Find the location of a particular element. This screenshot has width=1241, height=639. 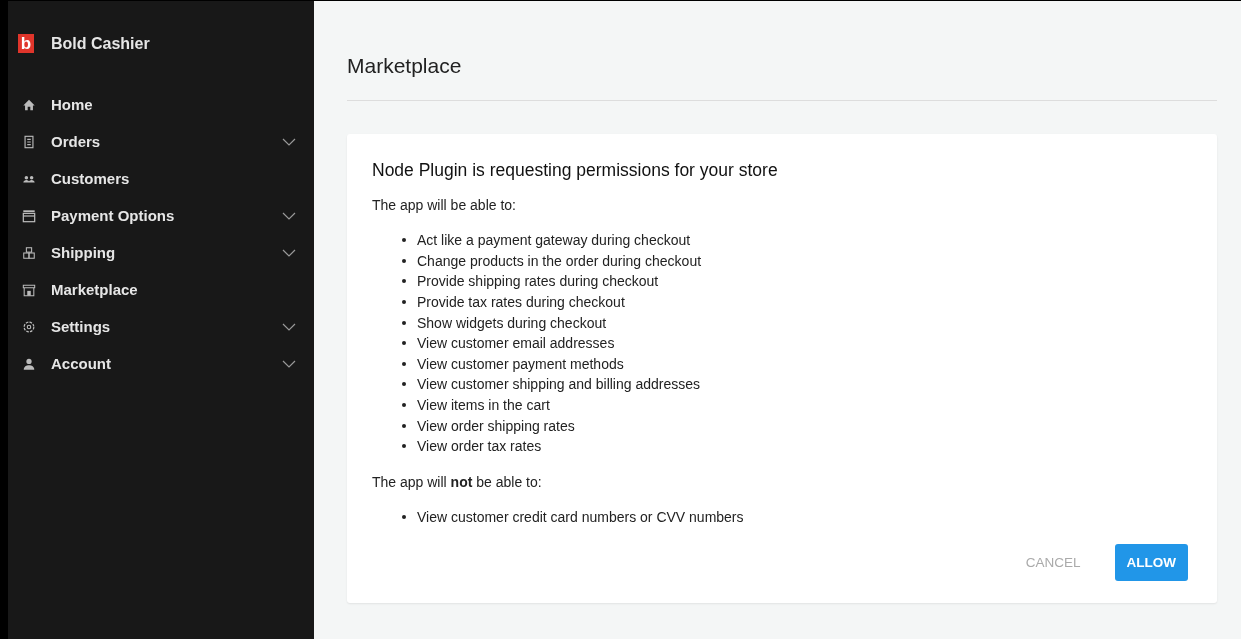

permission-item: View items in the cart is located at coordinates (483, 405).